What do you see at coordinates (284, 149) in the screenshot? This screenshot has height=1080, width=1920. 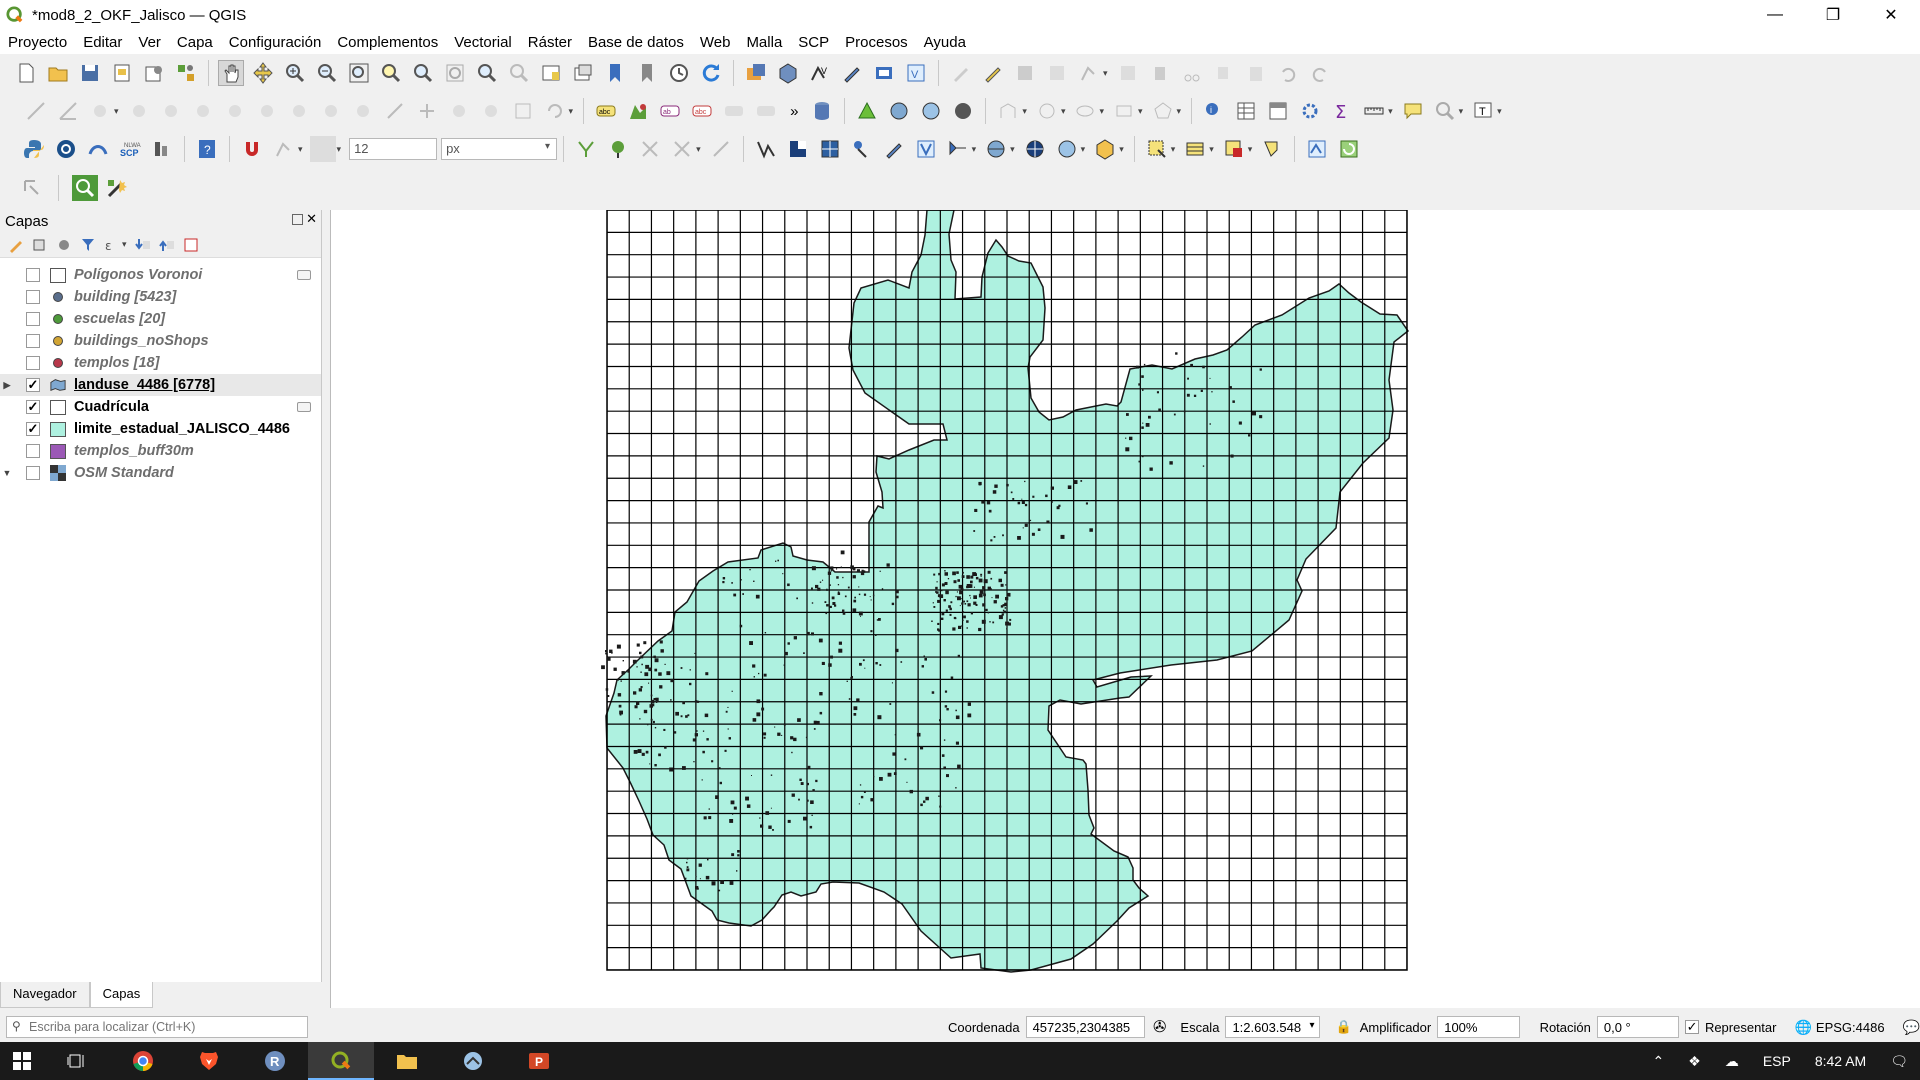 I see `snapping-vertex-icon` at bounding box center [284, 149].